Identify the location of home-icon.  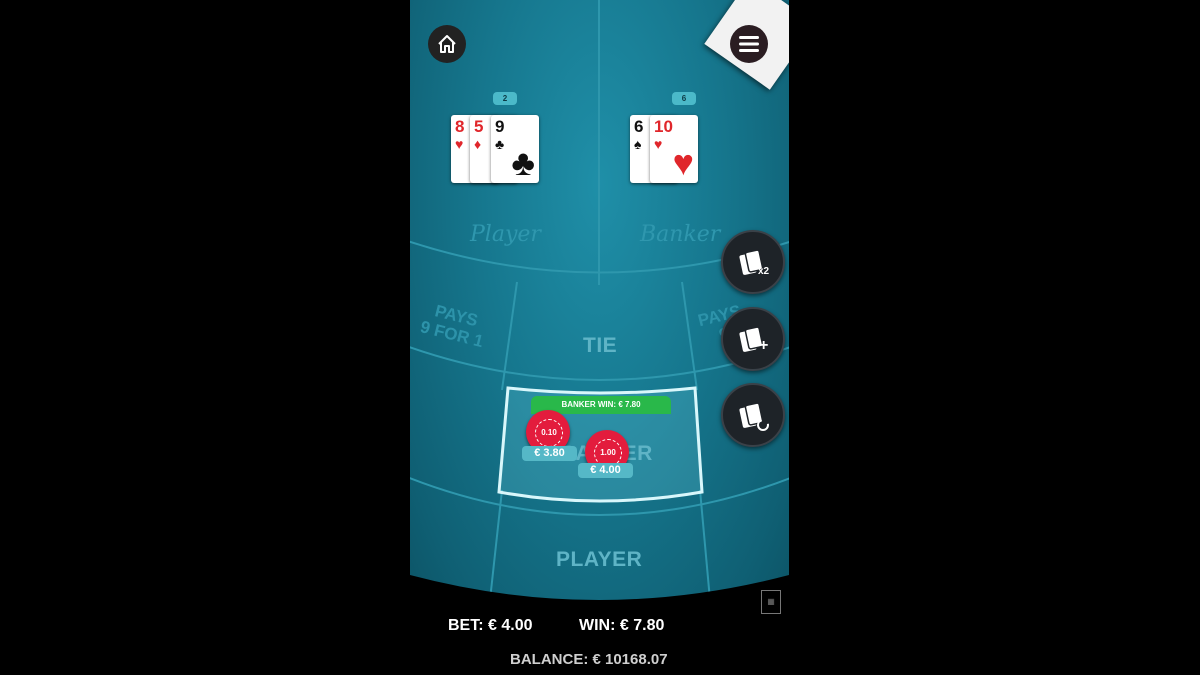
(447, 44).